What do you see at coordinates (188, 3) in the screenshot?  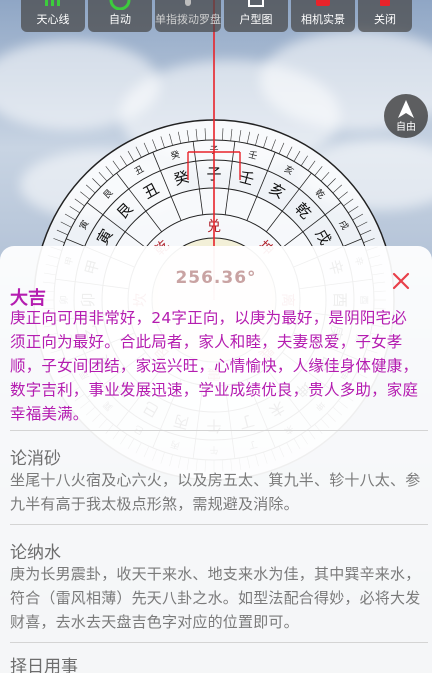 I see `finger-icon` at bounding box center [188, 3].